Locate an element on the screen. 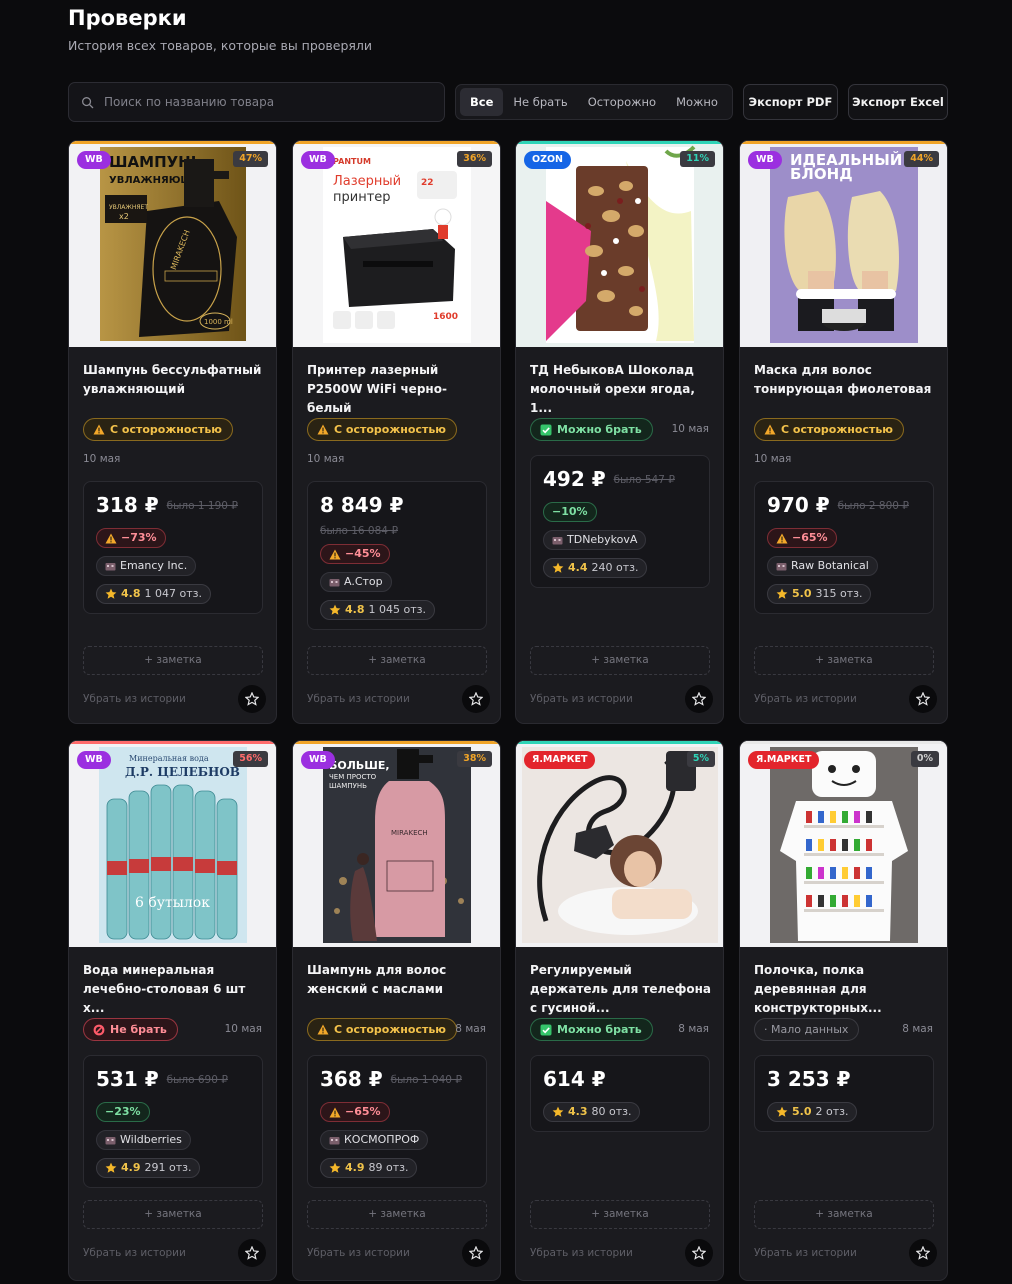  product-image: ИДЕАЛЬНЫЙ БЛОНД is located at coordinates (843, 244).